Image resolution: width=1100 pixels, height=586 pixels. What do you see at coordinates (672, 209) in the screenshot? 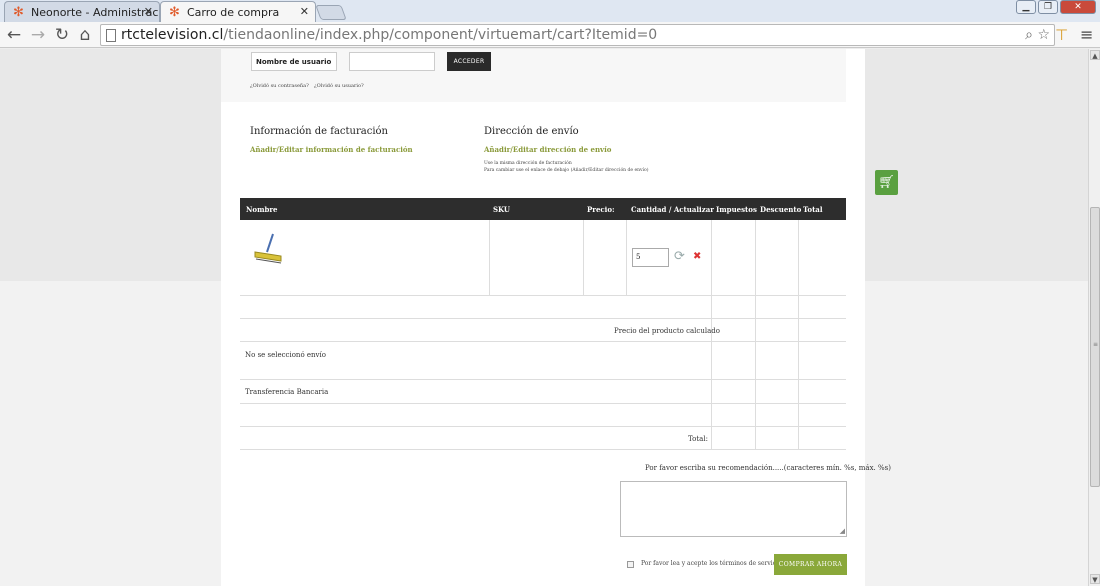
I see `th-quantity: Cantidad / Actualizar` at bounding box center [672, 209].